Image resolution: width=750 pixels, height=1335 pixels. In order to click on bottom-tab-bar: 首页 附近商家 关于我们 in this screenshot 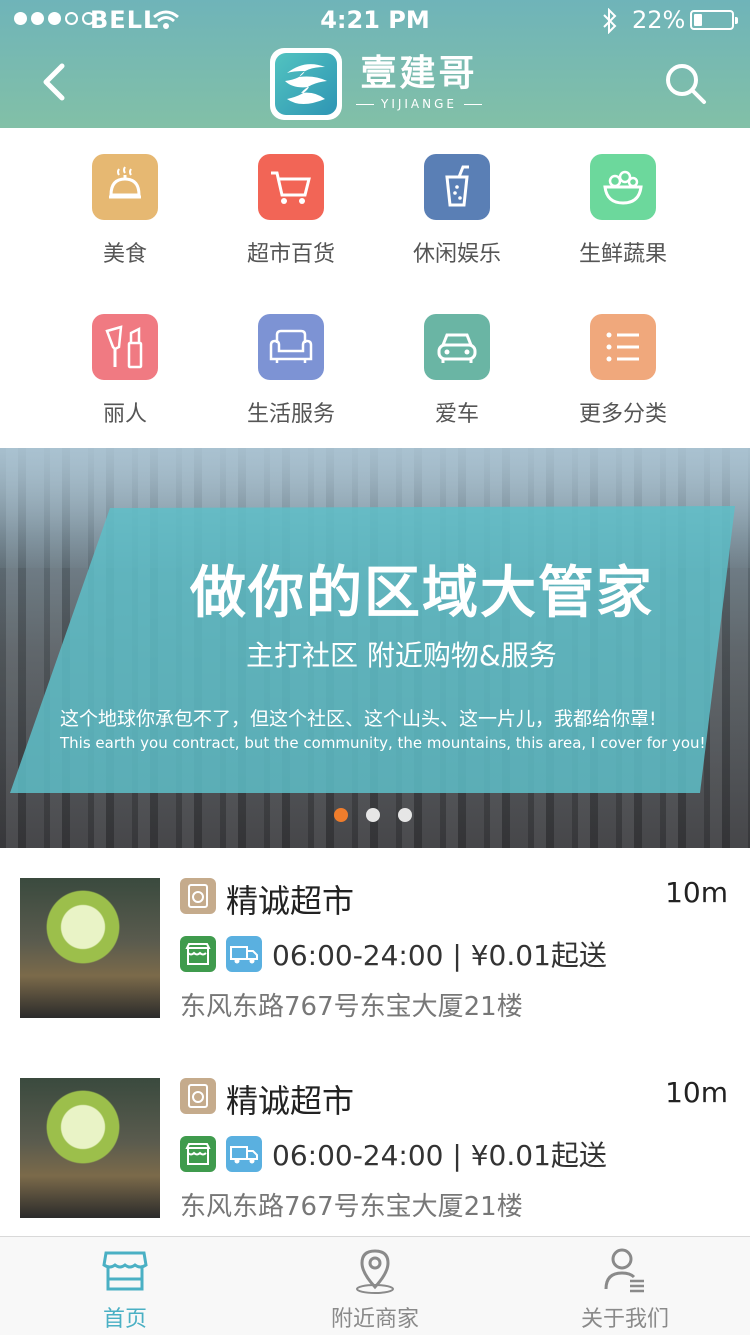, I will do `click(375, 1285)`.